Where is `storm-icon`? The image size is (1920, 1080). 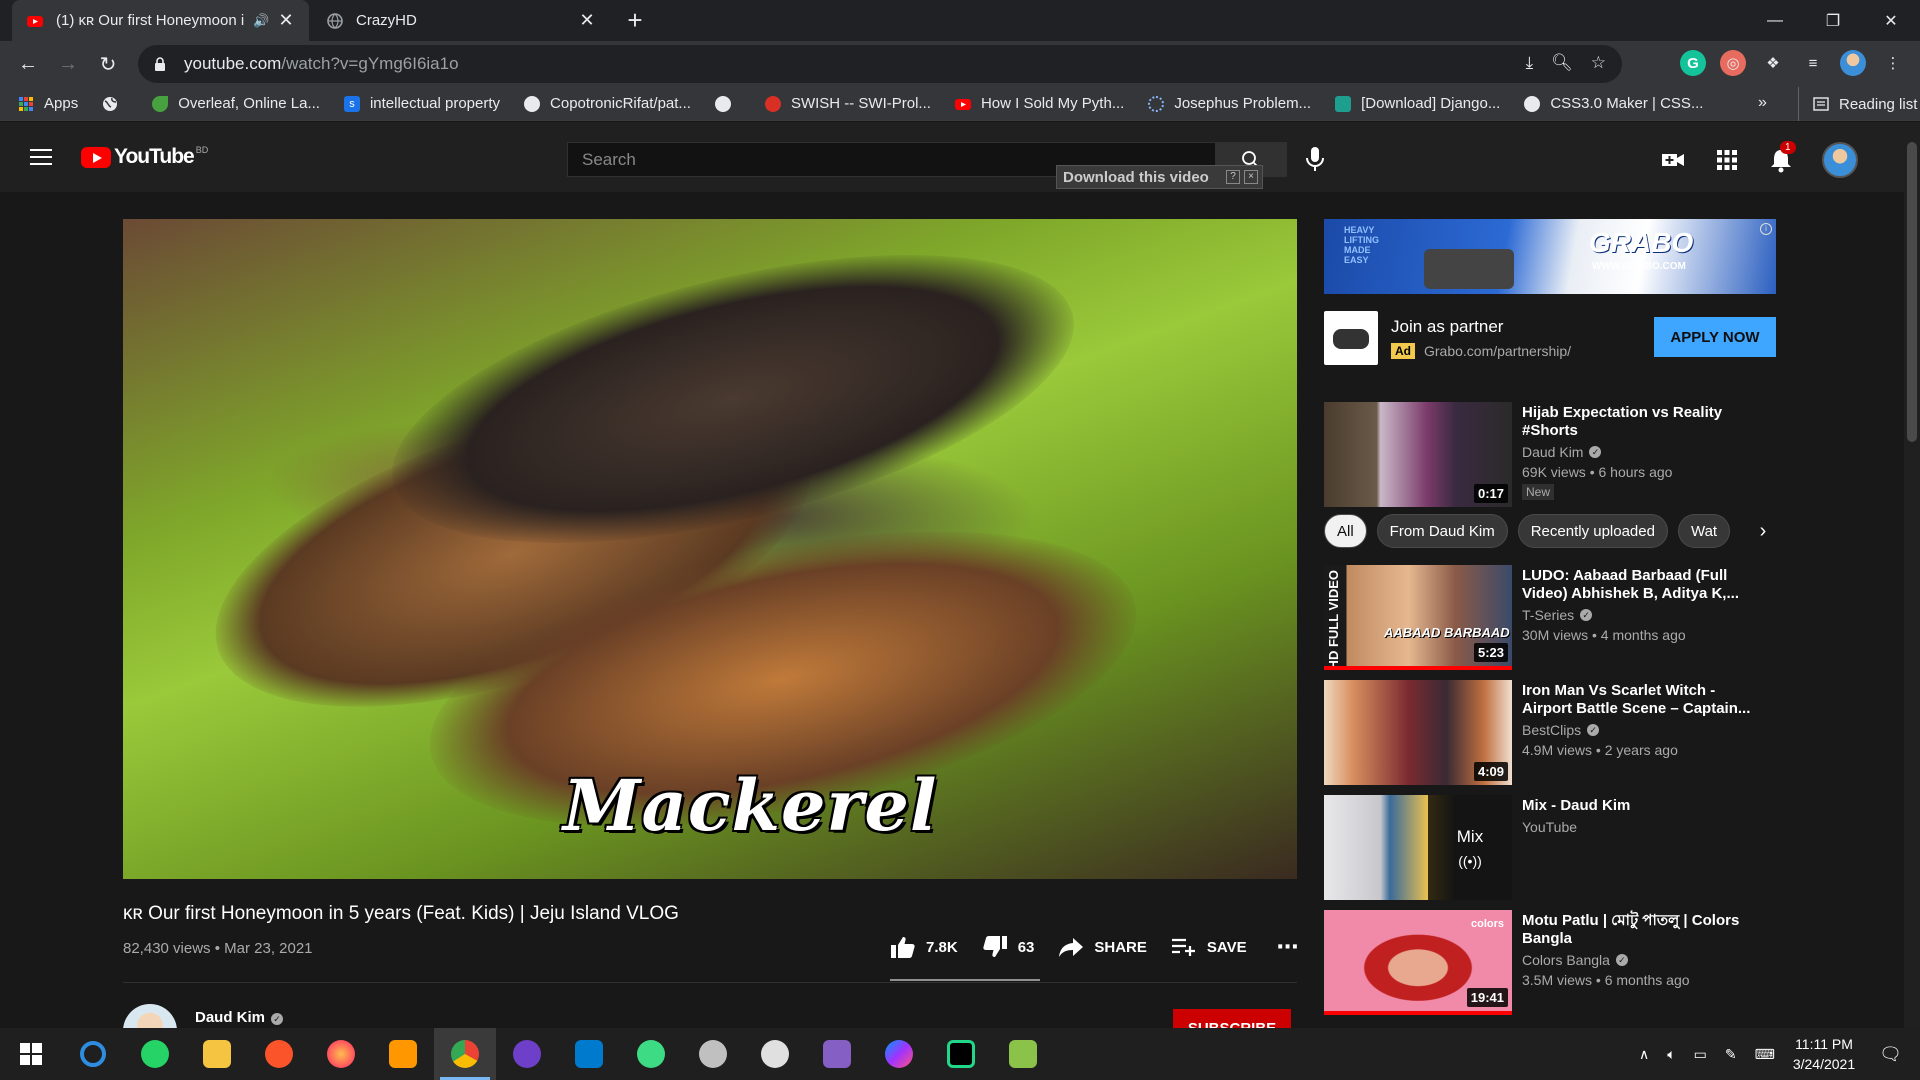
storm-icon is located at coordinates (713, 1054).